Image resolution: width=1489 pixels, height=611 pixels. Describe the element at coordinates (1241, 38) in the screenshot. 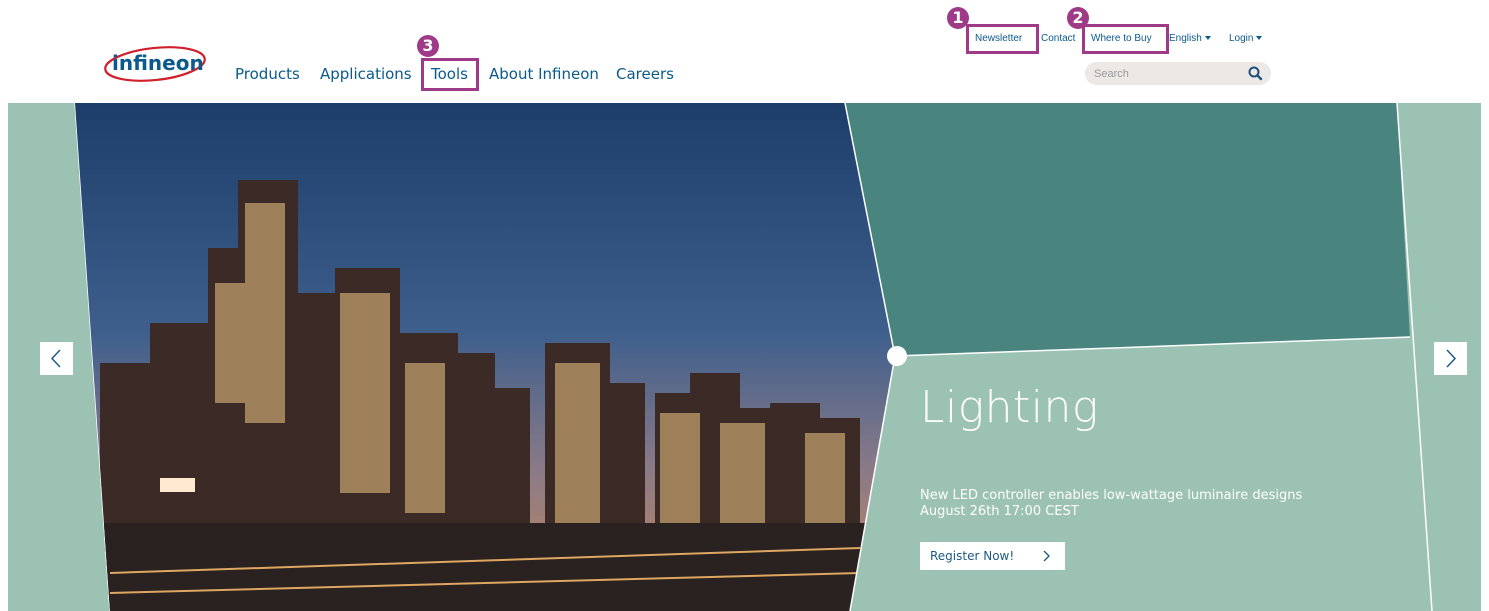

I see `login-label: Login` at that location.